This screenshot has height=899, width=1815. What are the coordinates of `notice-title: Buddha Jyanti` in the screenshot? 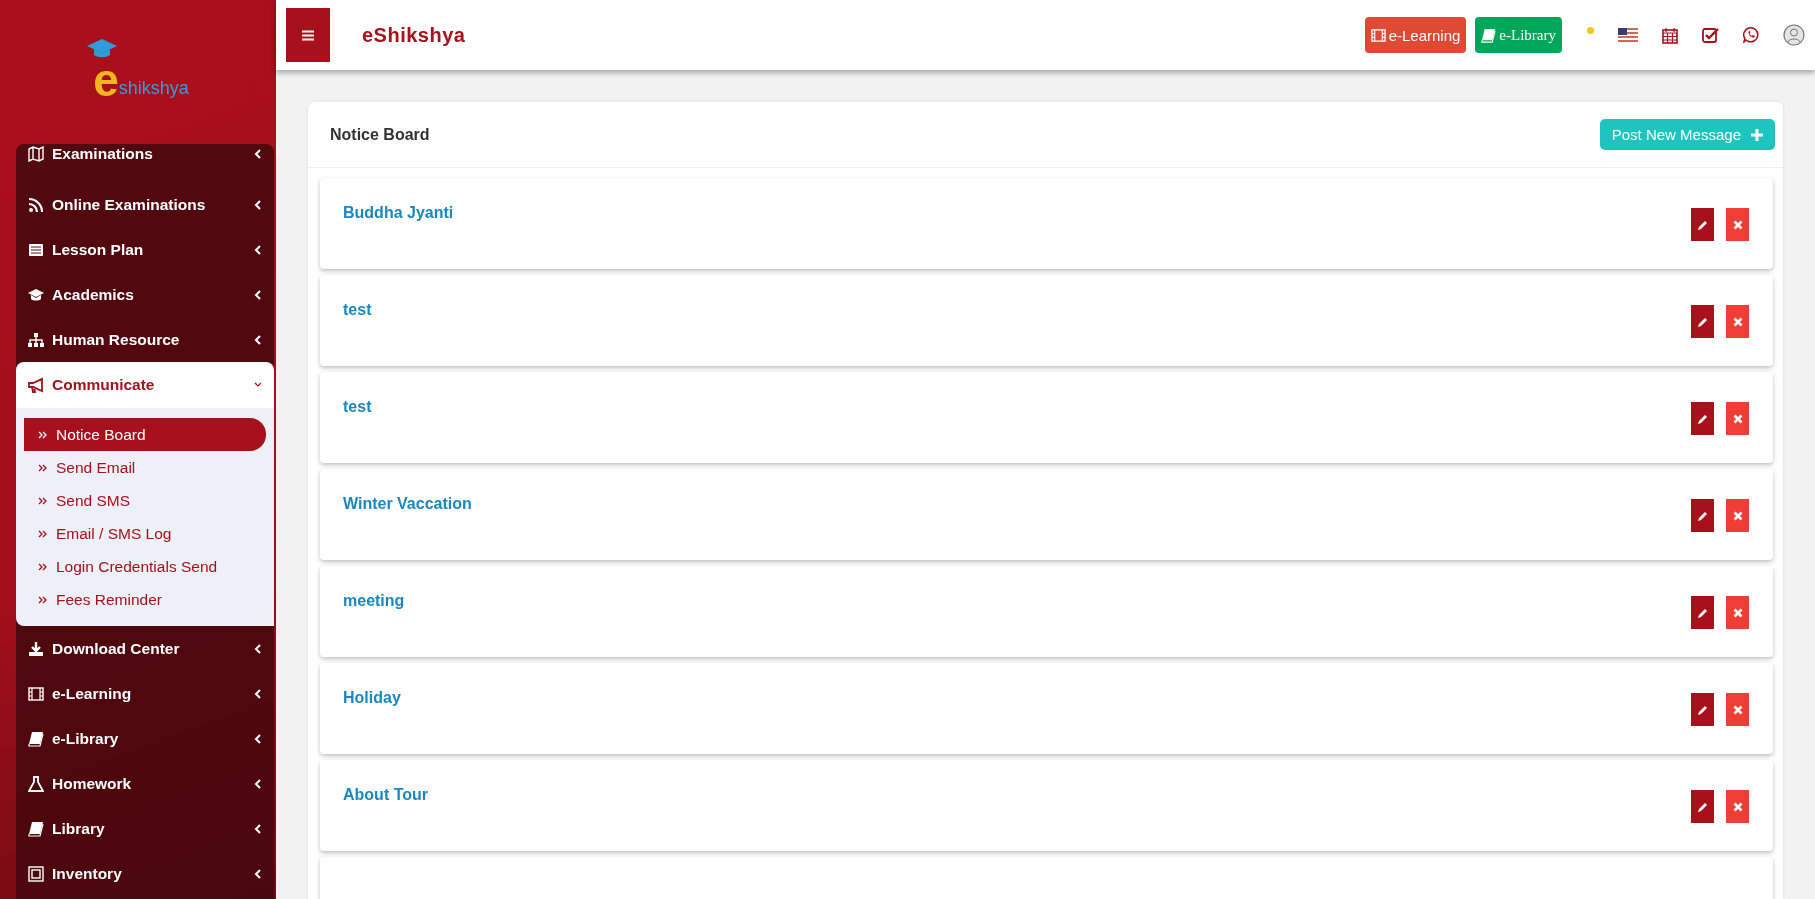 It's located at (1017, 213).